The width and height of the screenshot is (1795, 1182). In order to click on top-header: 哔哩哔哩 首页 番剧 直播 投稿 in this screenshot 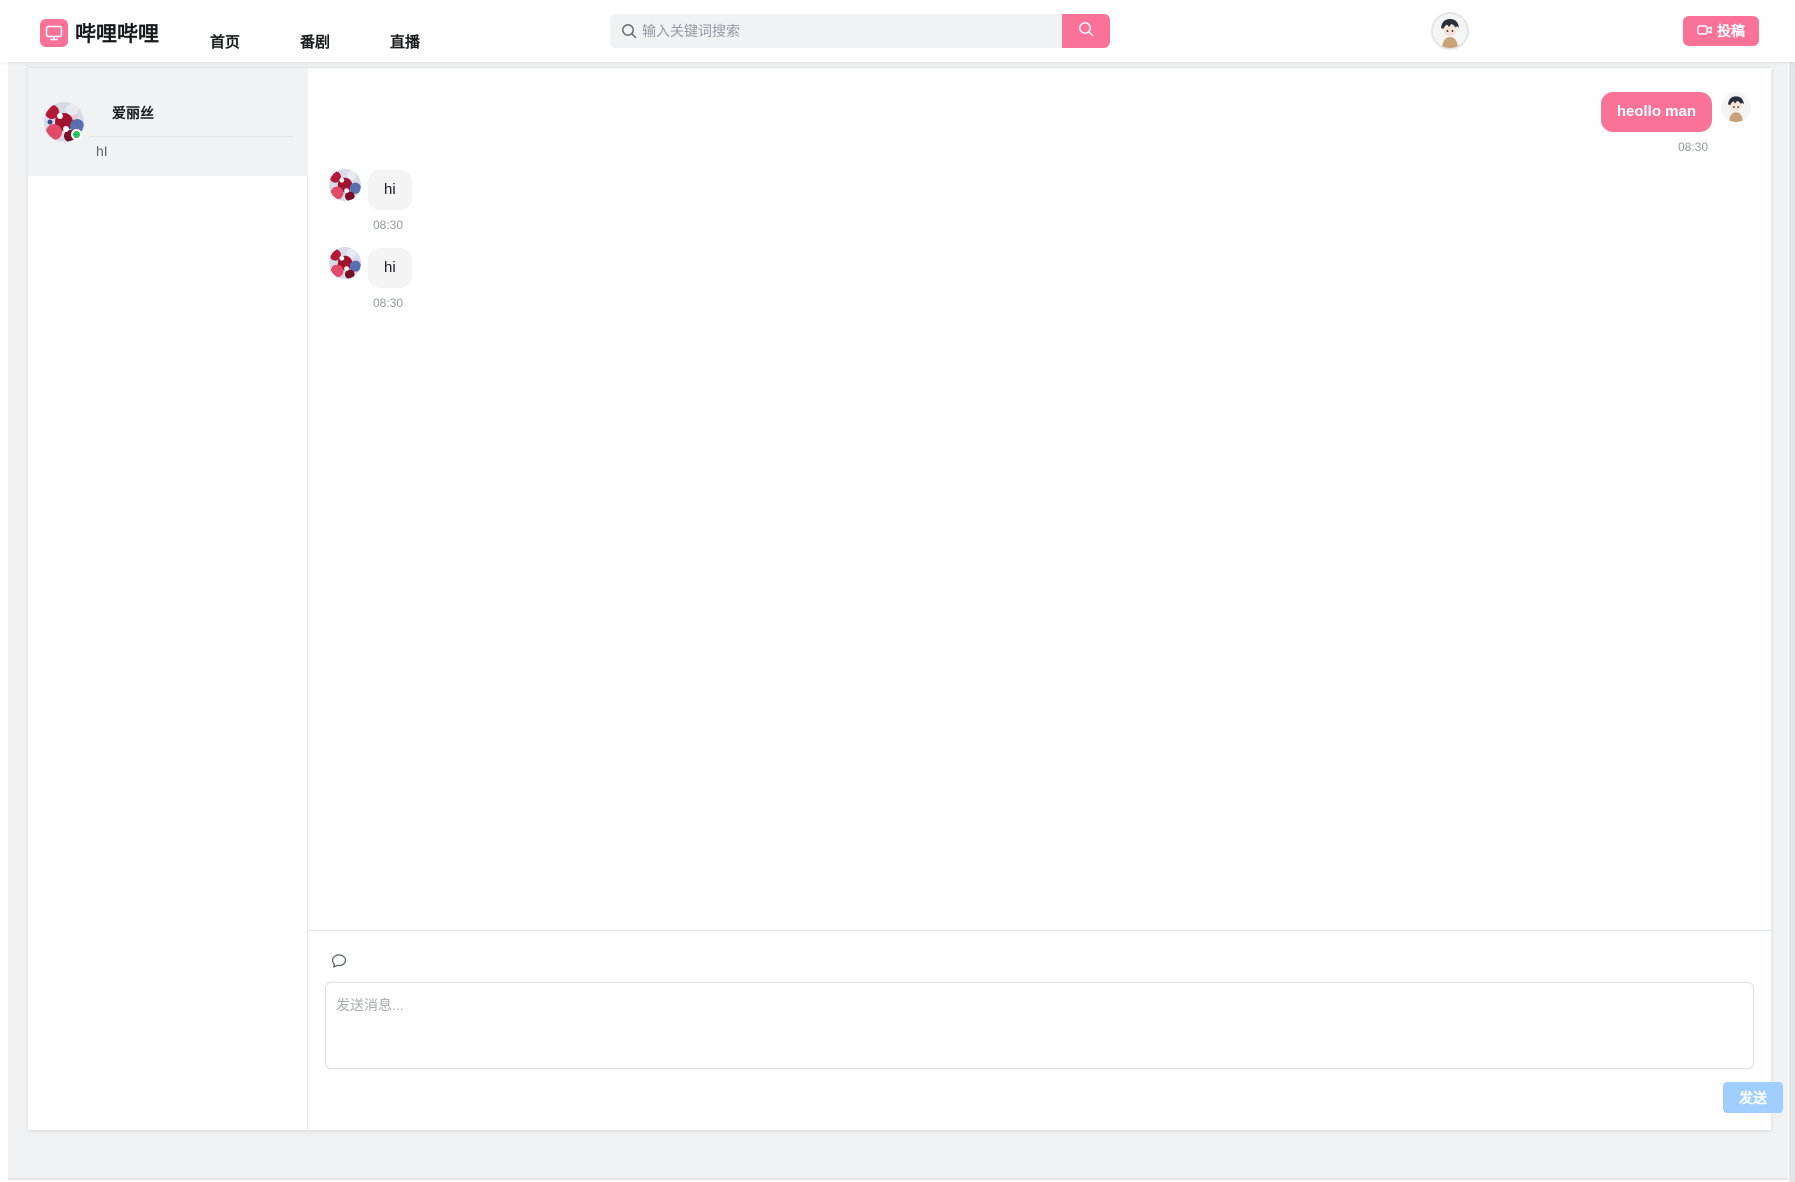, I will do `click(897, 31)`.